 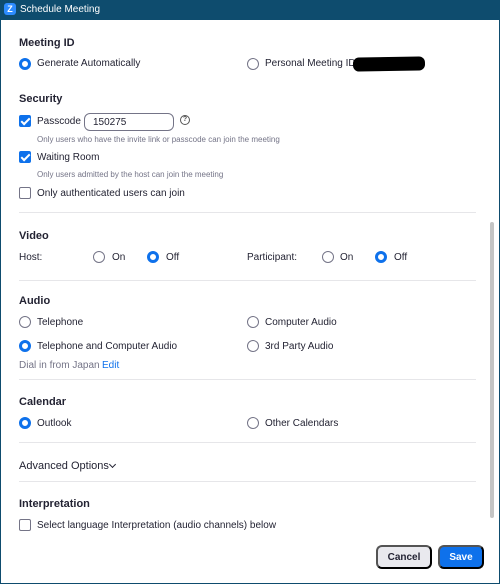 I want to click on host-video-on-label: On, so click(x=118, y=257).